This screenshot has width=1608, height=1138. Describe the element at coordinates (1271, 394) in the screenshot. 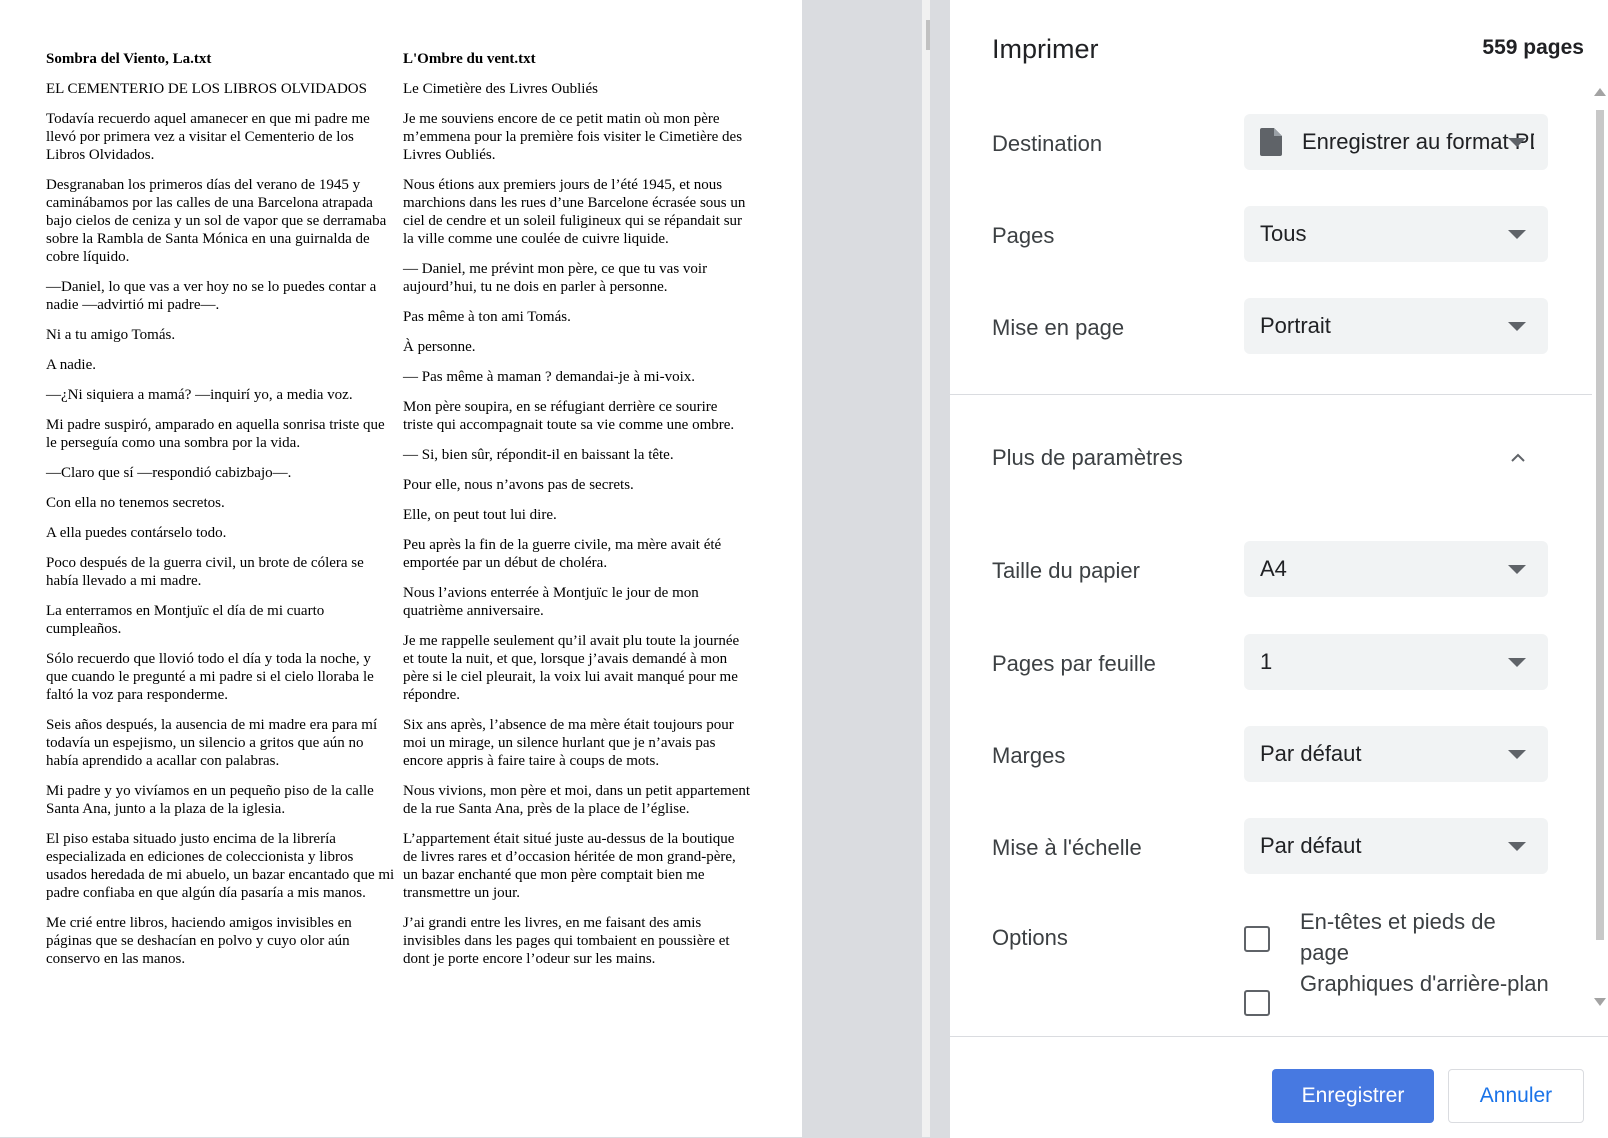

I see `divider` at that location.